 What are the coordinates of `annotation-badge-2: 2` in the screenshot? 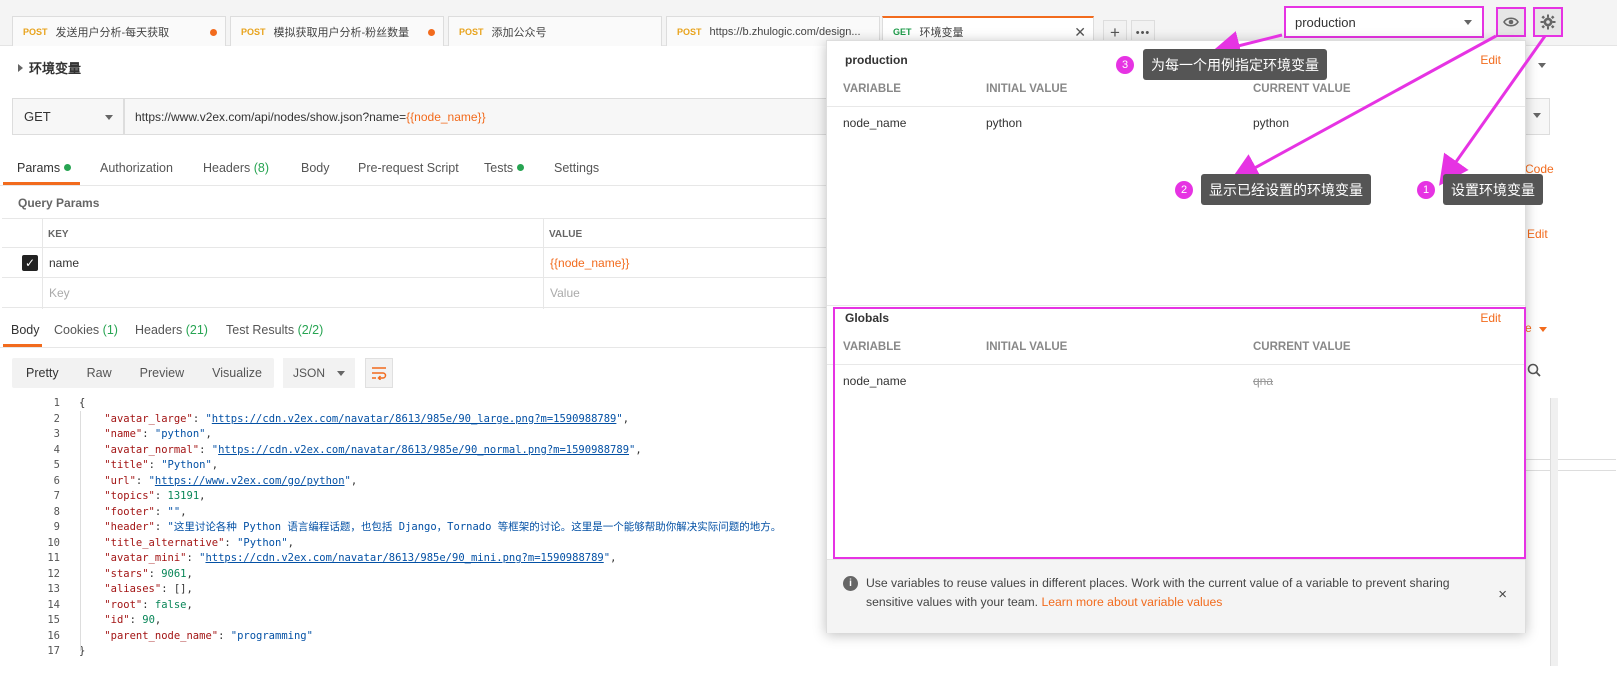 It's located at (1184, 190).